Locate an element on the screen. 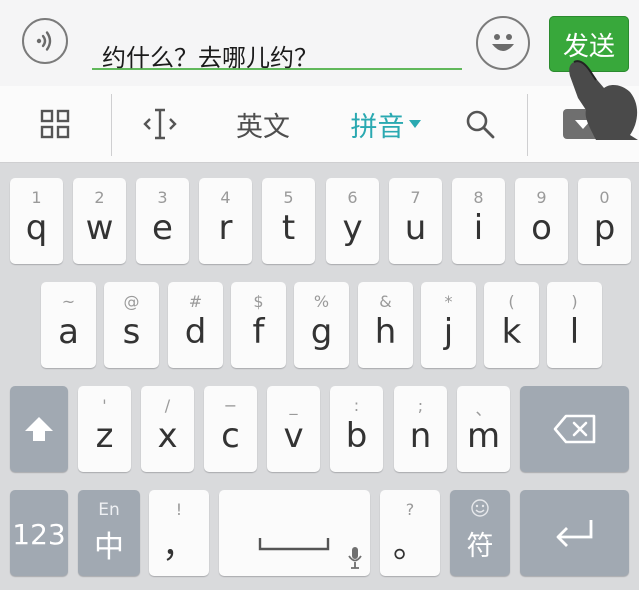 The height and width of the screenshot is (590, 639). key-label: w is located at coordinates (99, 228).